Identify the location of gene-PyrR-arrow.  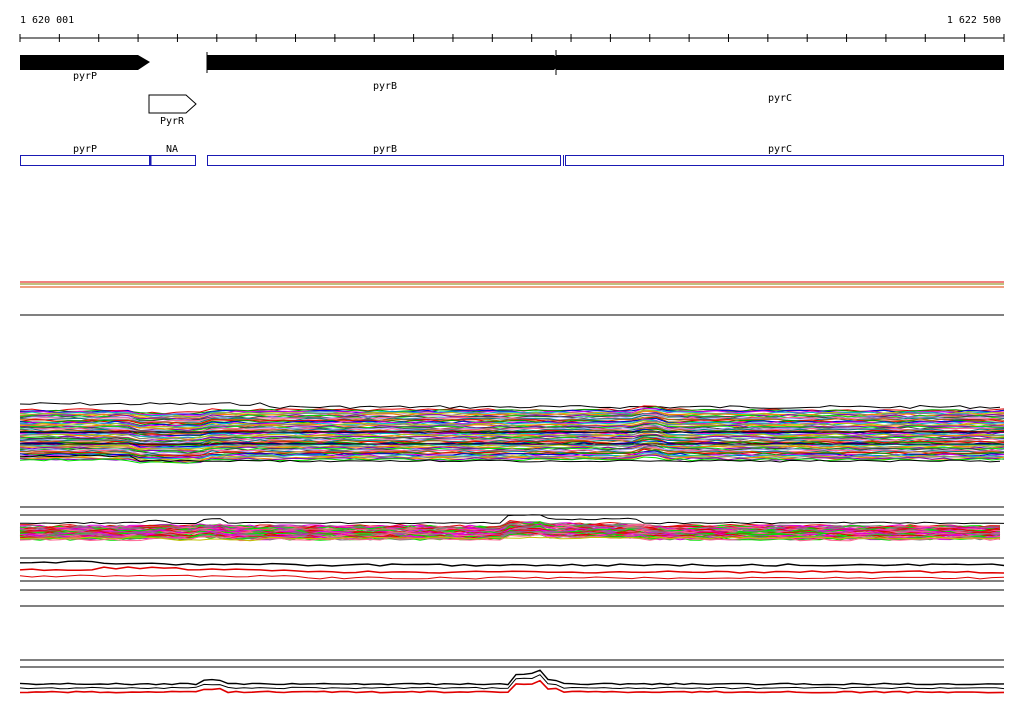
(172, 104).